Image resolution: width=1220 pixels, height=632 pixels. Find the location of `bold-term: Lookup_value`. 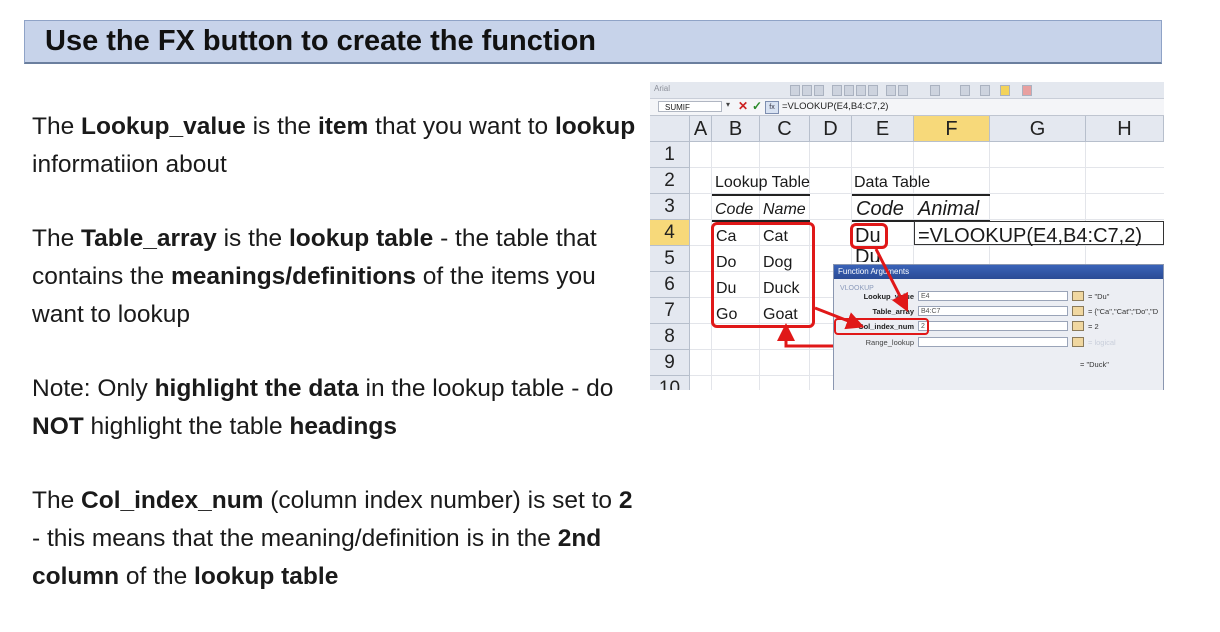

bold-term: Lookup_value is located at coordinates (163, 126).